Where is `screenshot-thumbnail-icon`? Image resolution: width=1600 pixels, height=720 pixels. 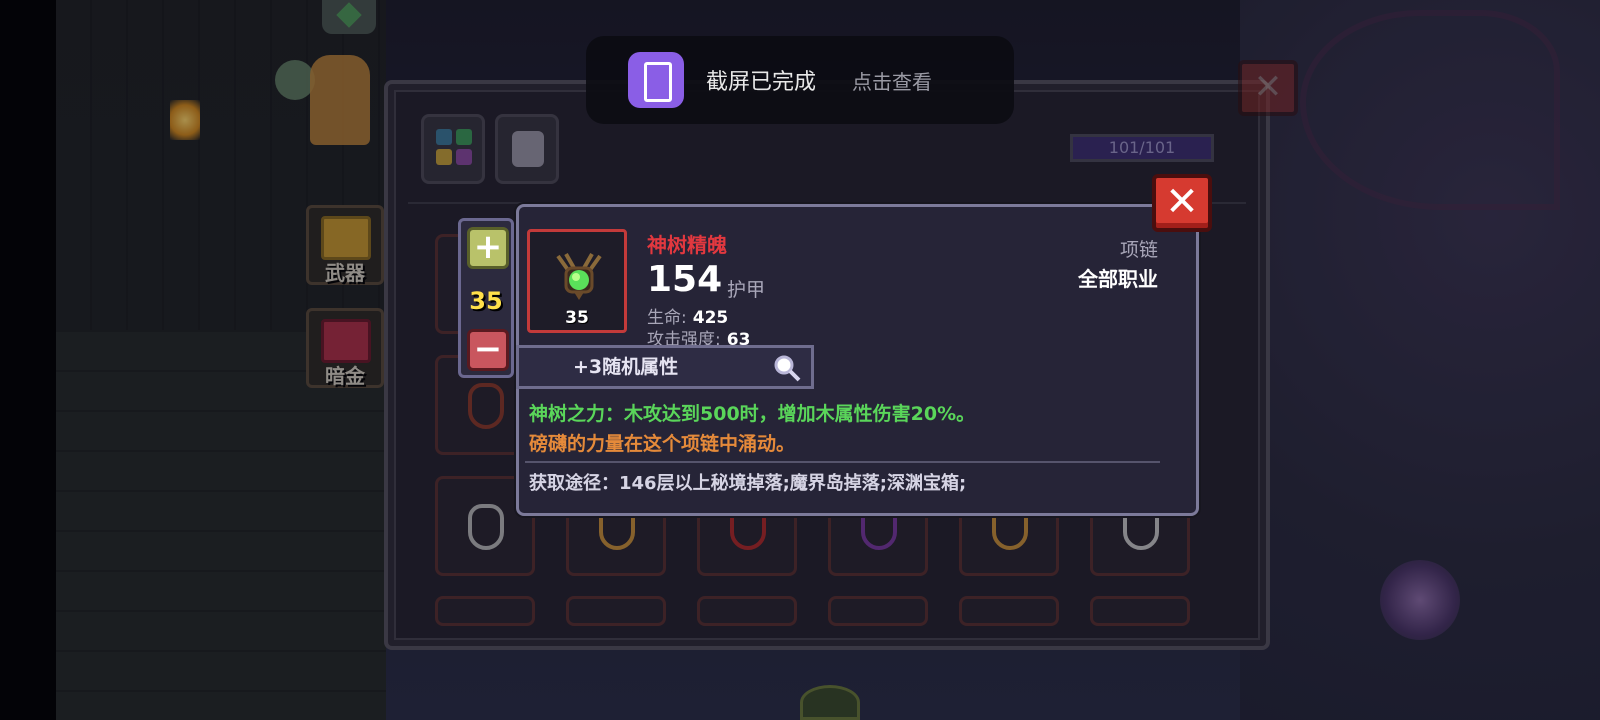
screenshot-thumbnail-icon is located at coordinates (656, 80).